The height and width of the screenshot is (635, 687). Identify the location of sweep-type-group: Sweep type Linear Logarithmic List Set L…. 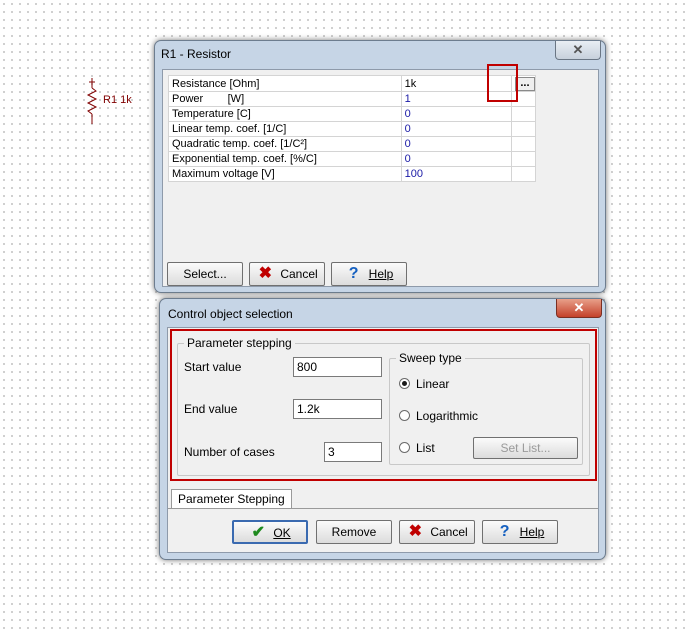
(486, 408).